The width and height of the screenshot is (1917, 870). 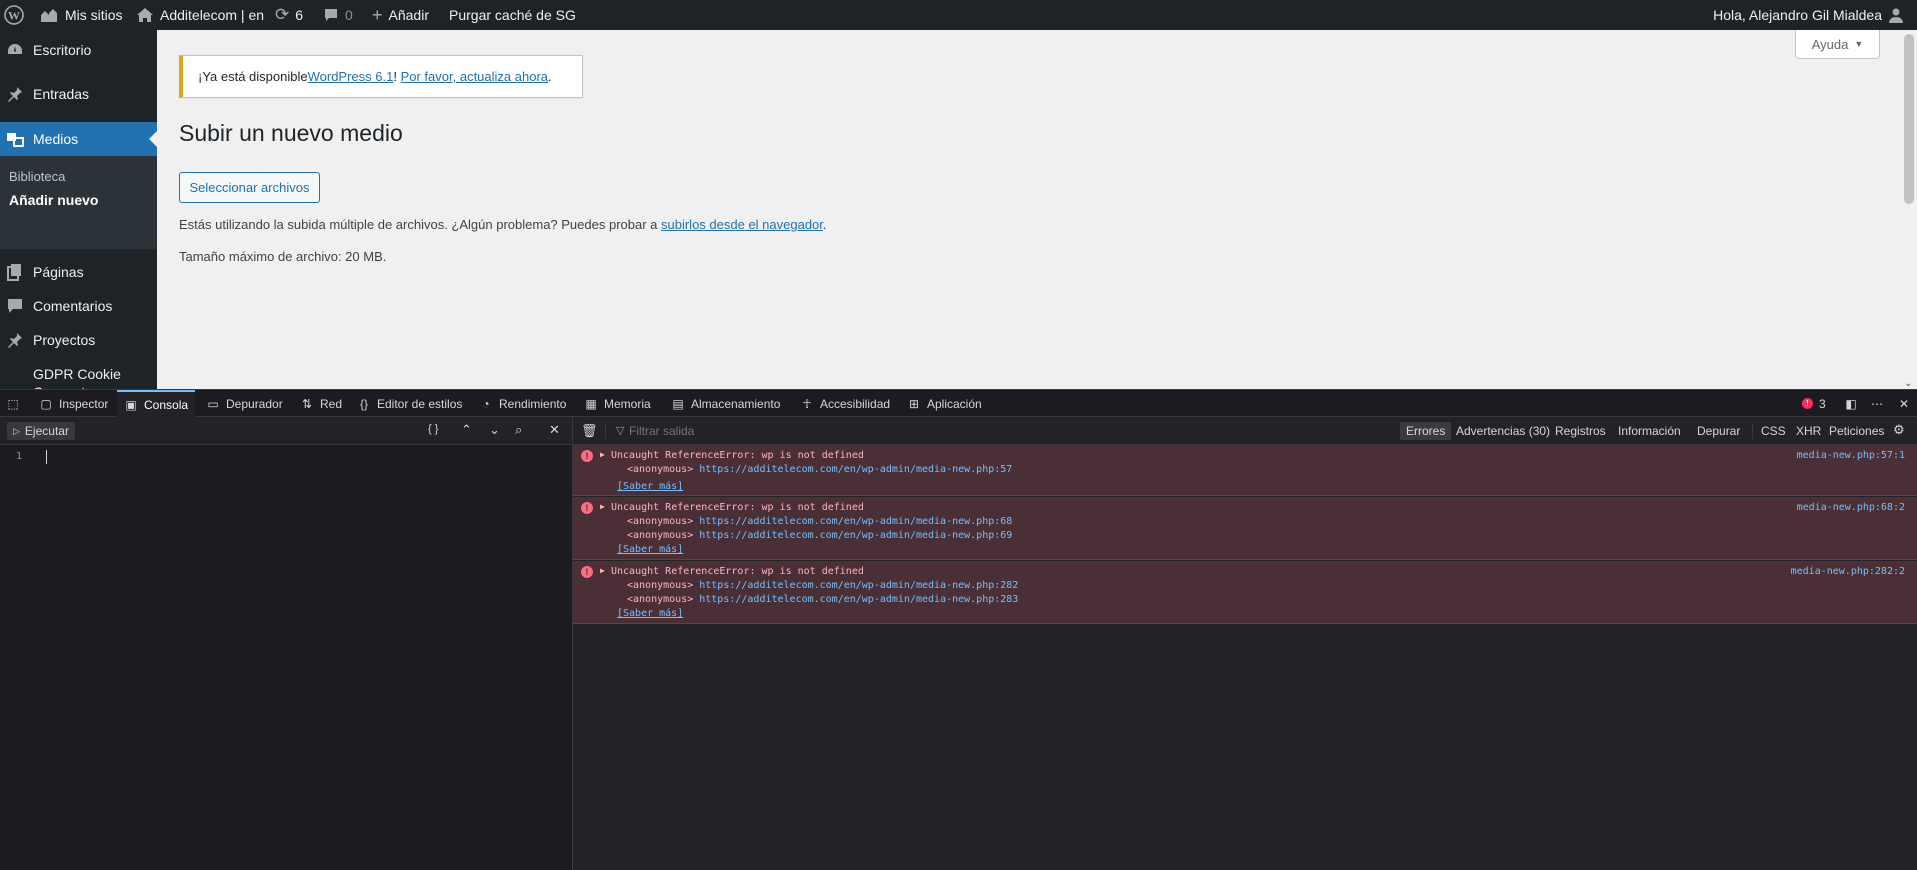 I want to click on tab-application: ⊞ Aplicación, so click(x=944, y=403).